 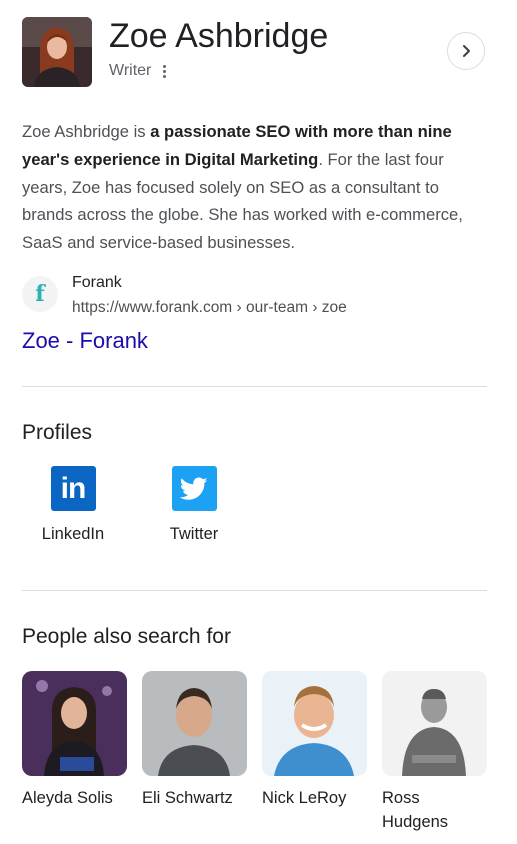 What do you see at coordinates (57, 52) in the screenshot?
I see `author-avatar` at bounding box center [57, 52].